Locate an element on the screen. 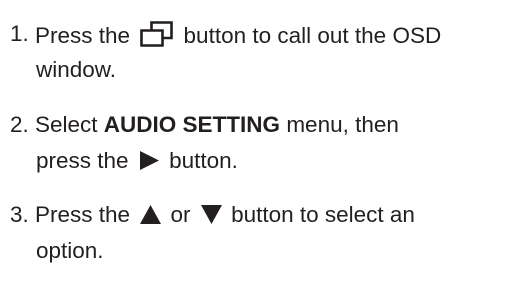 The image size is (526, 286). step-1-line-1: Press the button to call out the OSD is located at coordinates (238, 33).